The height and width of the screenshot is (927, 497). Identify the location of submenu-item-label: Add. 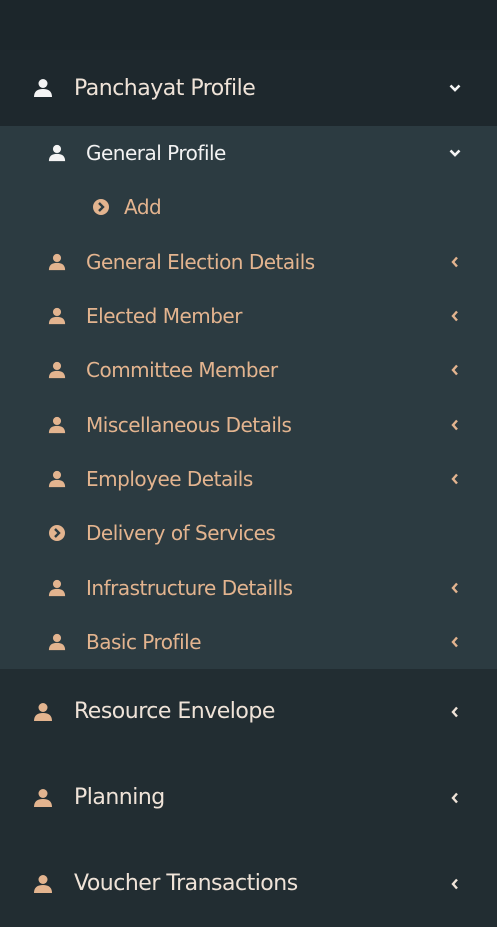
(143, 207).